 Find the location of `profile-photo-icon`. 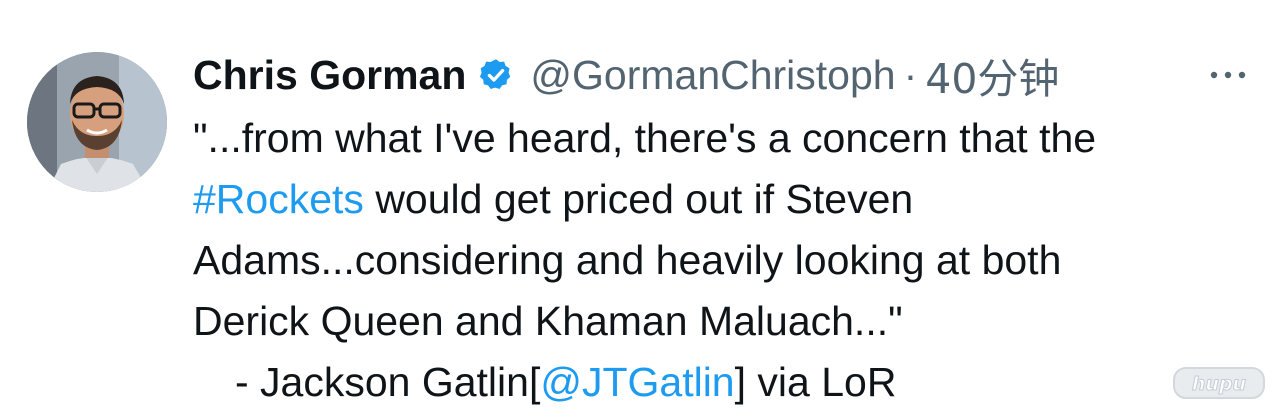

profile-photo-icon is located at coordinates (97, 122).